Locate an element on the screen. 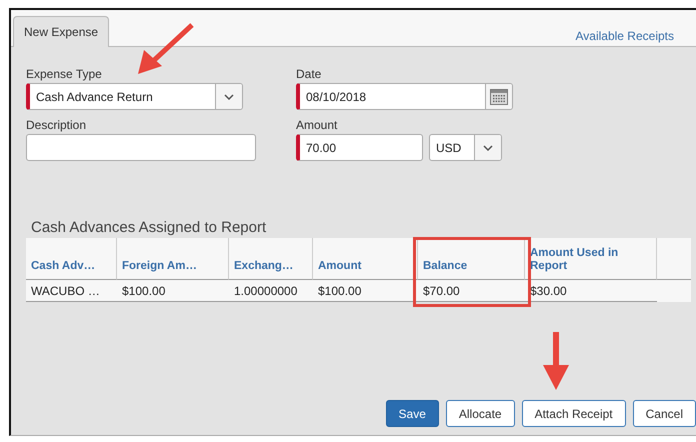  action-button: Cancel is located at coordinates (664, 413).